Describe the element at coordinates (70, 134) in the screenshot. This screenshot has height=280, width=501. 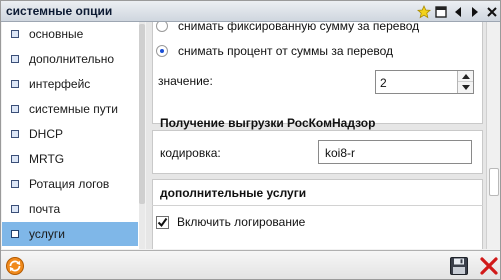
I see `sidebar-item-dhcp: DHCP` at that location.